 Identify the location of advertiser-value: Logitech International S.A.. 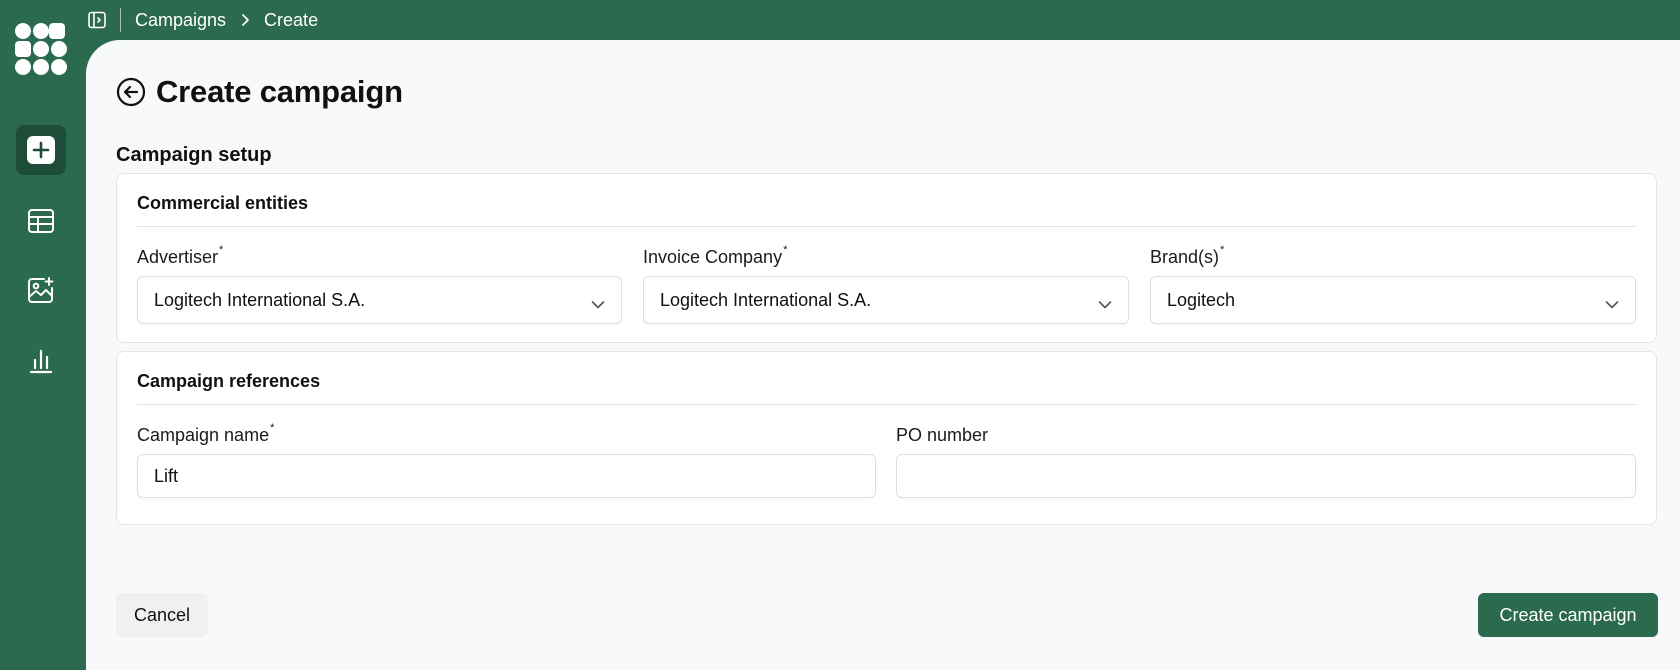
(260, 299).